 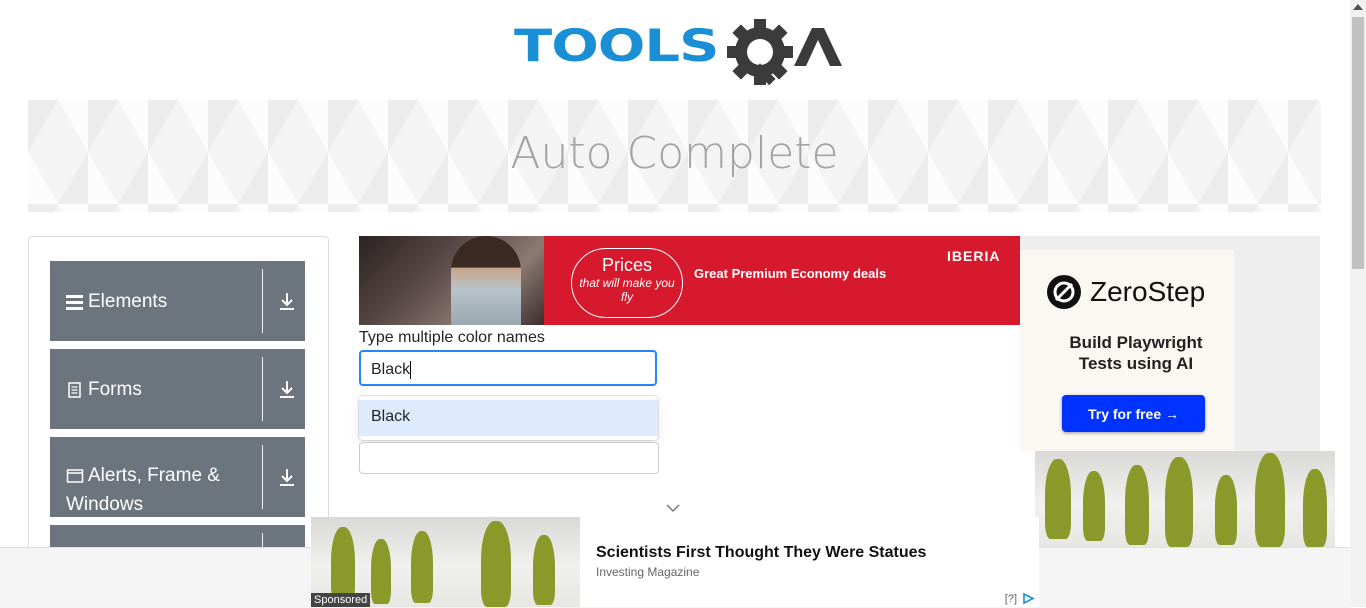 I want to click on sponsored-label: Sponsored, so click(x=341, y=600).